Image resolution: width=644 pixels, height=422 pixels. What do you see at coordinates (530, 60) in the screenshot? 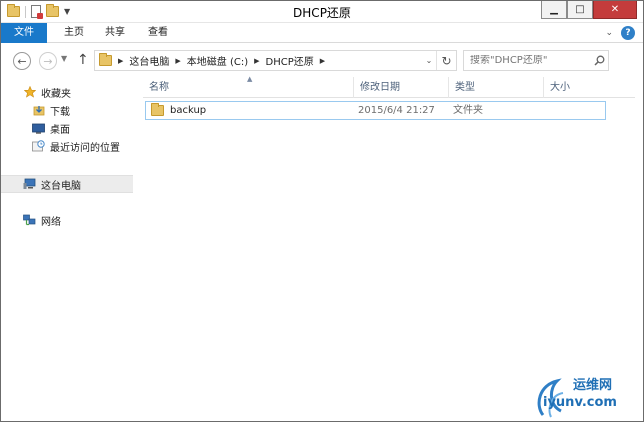
I see `search-input` at bounding box center [530, 60].